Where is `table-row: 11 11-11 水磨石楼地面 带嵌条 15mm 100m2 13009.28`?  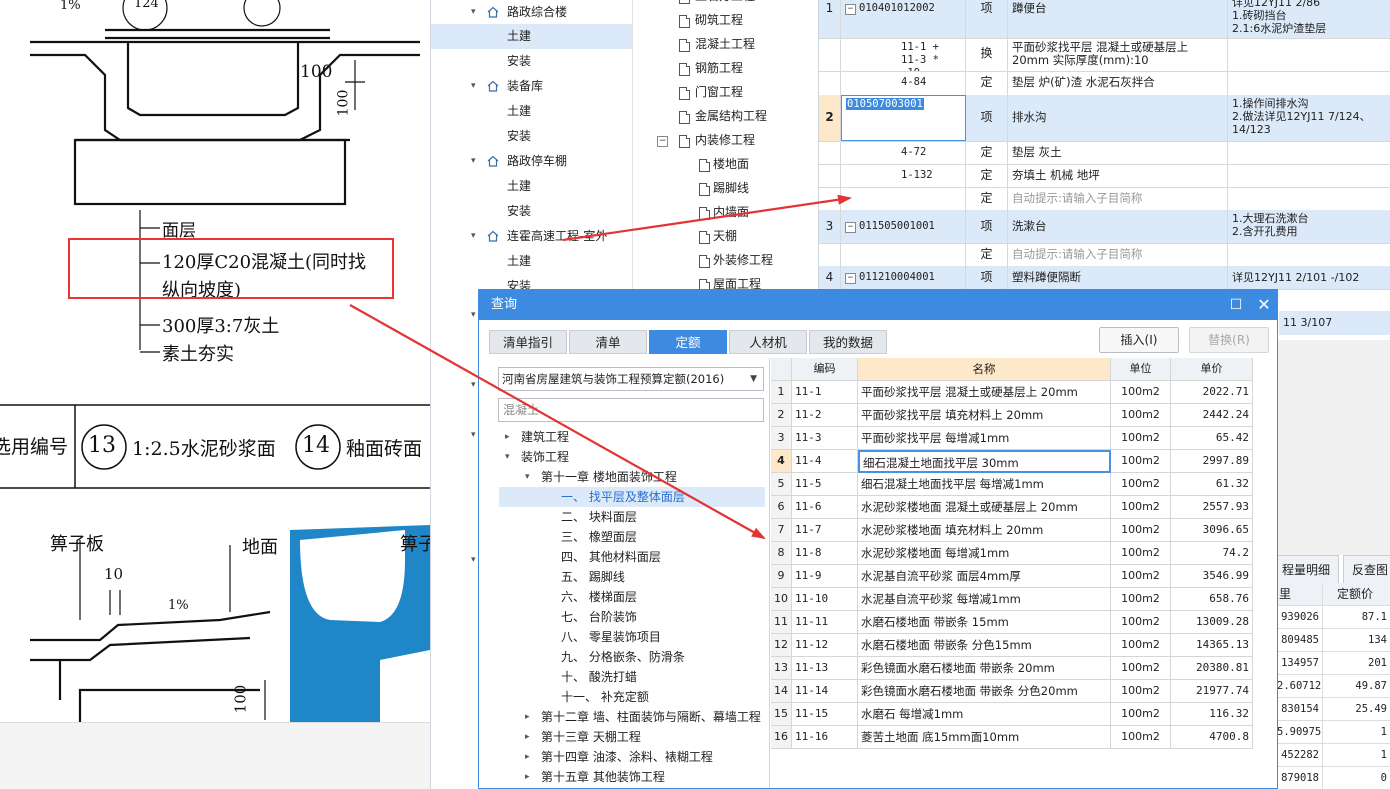
table-row: 11 11-11 水磨石楼地面 带嵌条 15mm 100m2 13009.28 is located at coordinates (1012, 622).